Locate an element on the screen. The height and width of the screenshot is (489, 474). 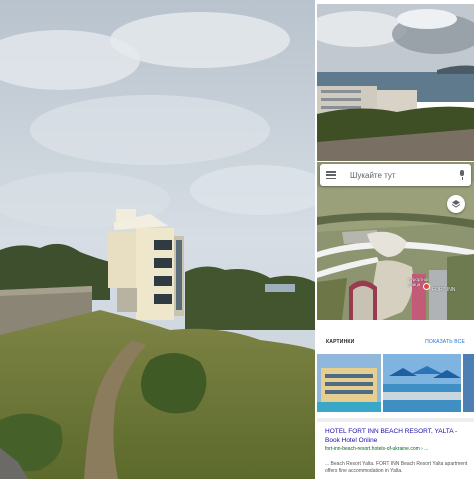
map-place-label: FORT INN is located at coordinates (443, 290).